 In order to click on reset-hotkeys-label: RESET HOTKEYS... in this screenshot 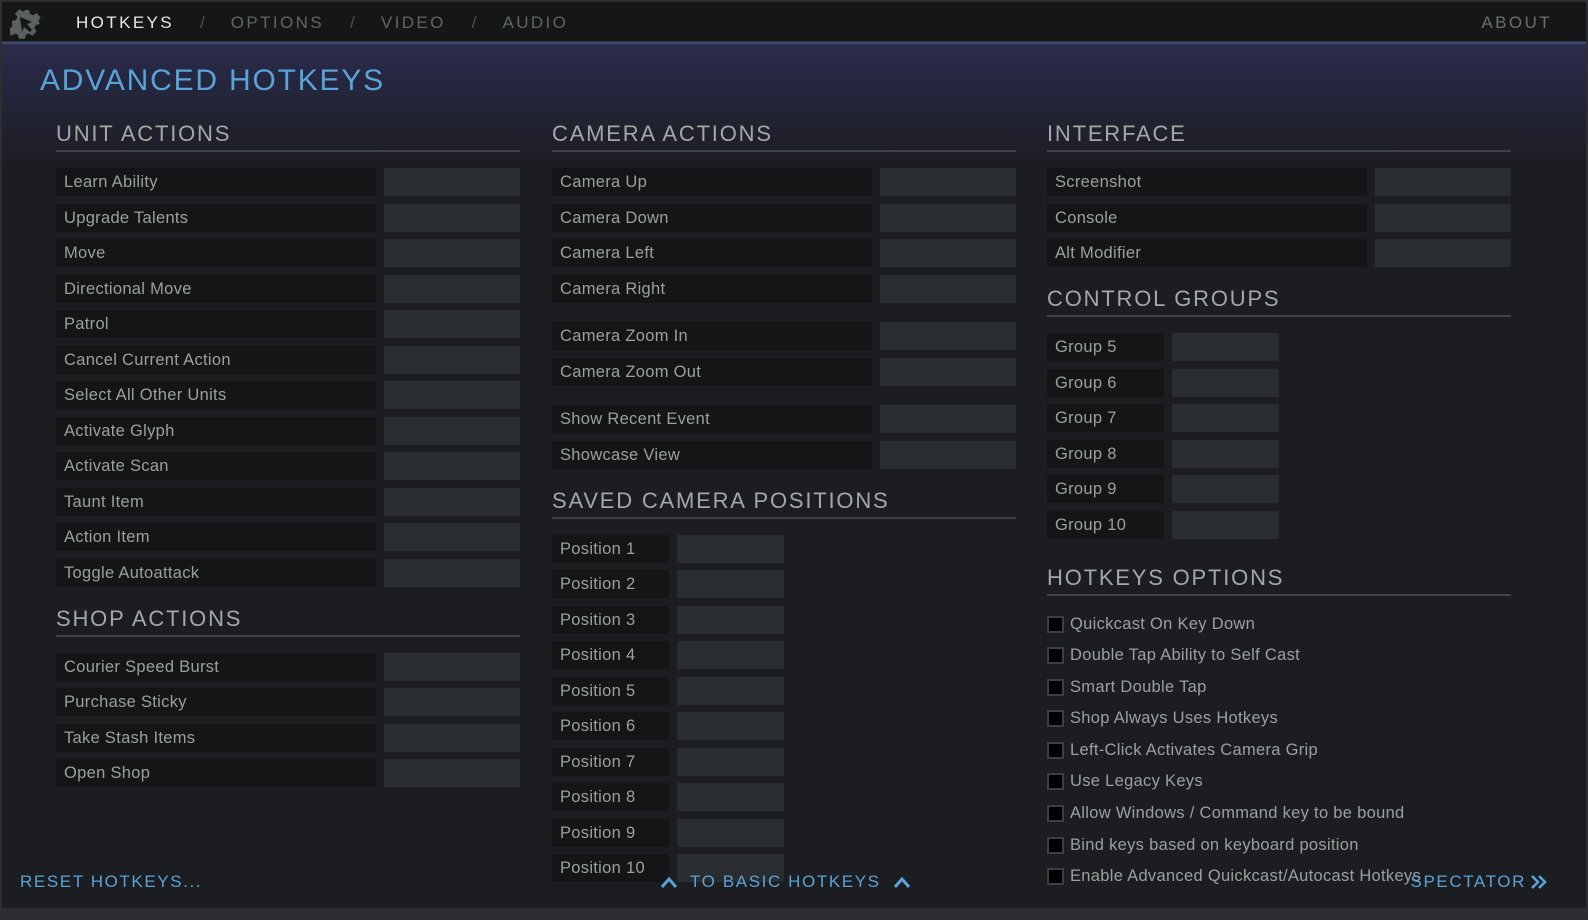, I will do `click(111, 881)`.